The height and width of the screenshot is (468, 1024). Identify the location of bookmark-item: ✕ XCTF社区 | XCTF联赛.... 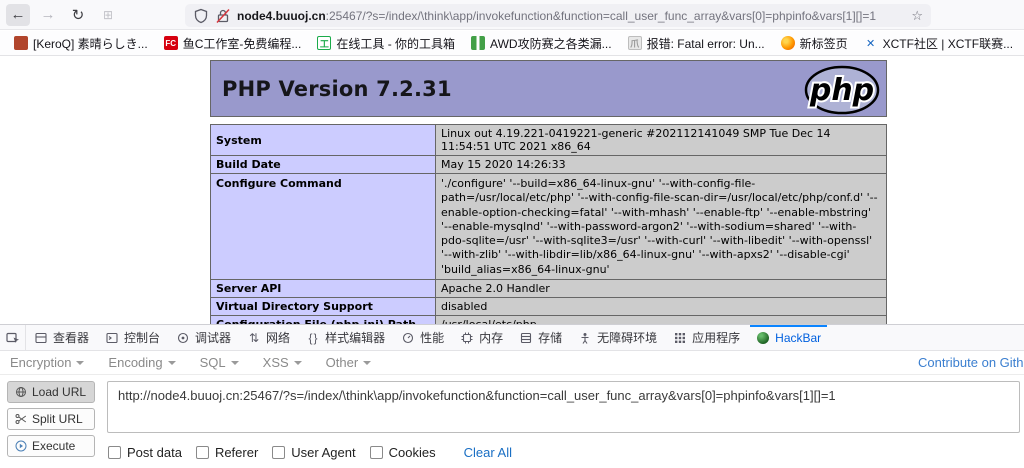
(938, 43).